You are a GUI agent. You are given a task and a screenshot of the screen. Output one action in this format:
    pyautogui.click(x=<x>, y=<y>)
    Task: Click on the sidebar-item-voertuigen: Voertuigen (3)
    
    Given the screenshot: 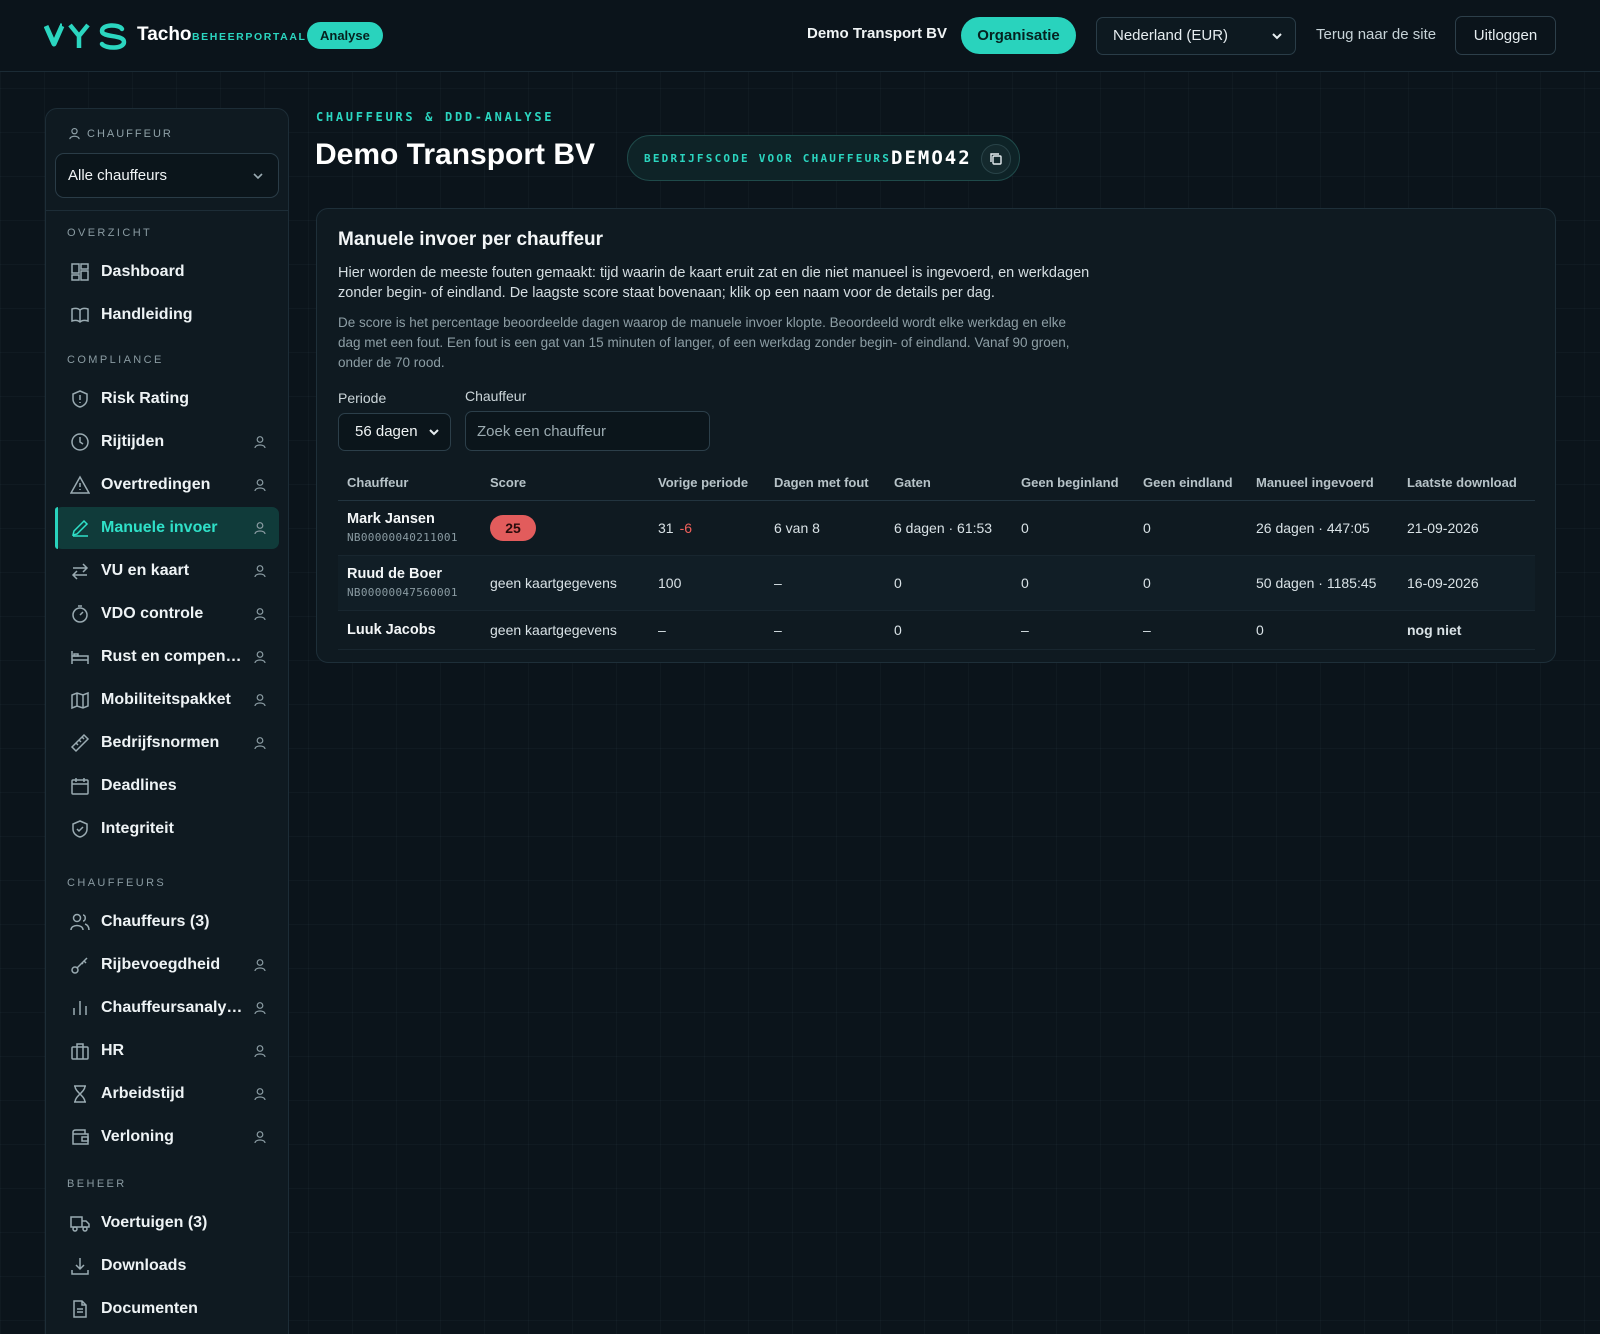 What is the action you would take?
    pyautogui.click(x=167, y=1223)
    